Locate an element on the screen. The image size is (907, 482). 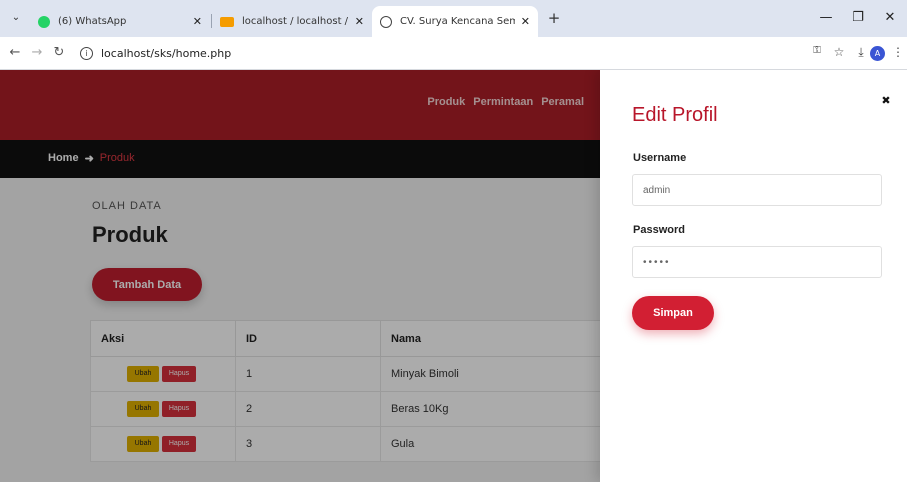
download-icon: ⤓ is located at coordinates (861, 52).